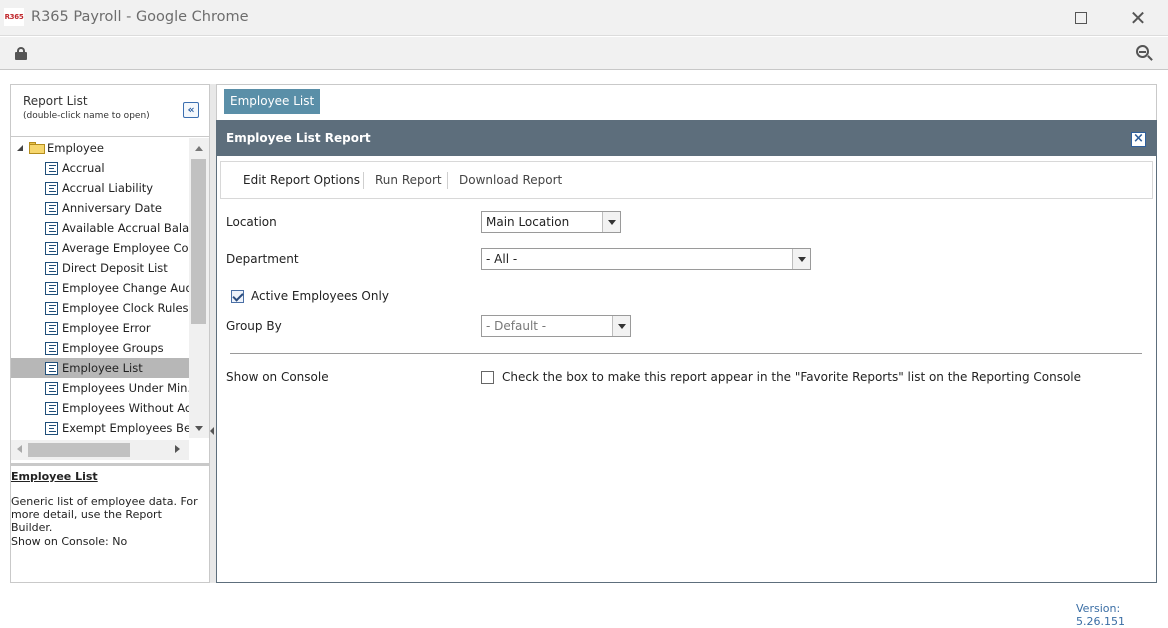 The image size is (1168, 628). Describe the element at coordinates (125, 428) in the screenshot. I see `report-list-item-label: Exempt Employees Below` at that location.